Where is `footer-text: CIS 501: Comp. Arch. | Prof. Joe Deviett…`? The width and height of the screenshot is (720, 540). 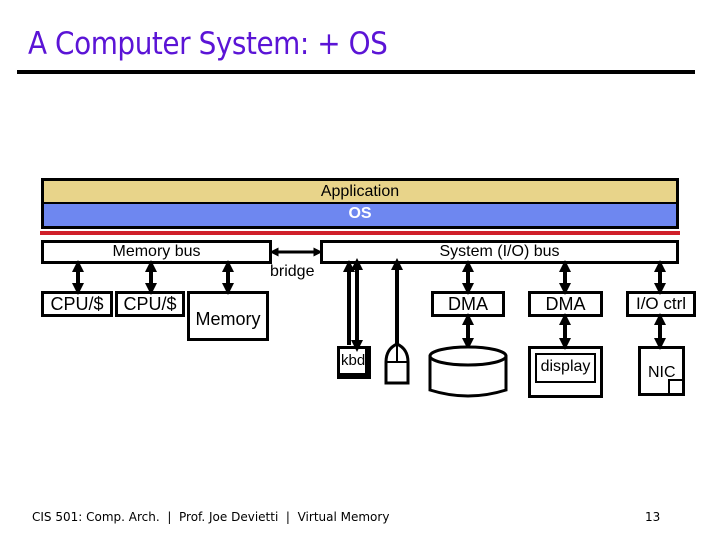
footer-text: CIS 501: Comp. Arch. | Prof. Joe Deviett… is located at coordinates (210, 517).